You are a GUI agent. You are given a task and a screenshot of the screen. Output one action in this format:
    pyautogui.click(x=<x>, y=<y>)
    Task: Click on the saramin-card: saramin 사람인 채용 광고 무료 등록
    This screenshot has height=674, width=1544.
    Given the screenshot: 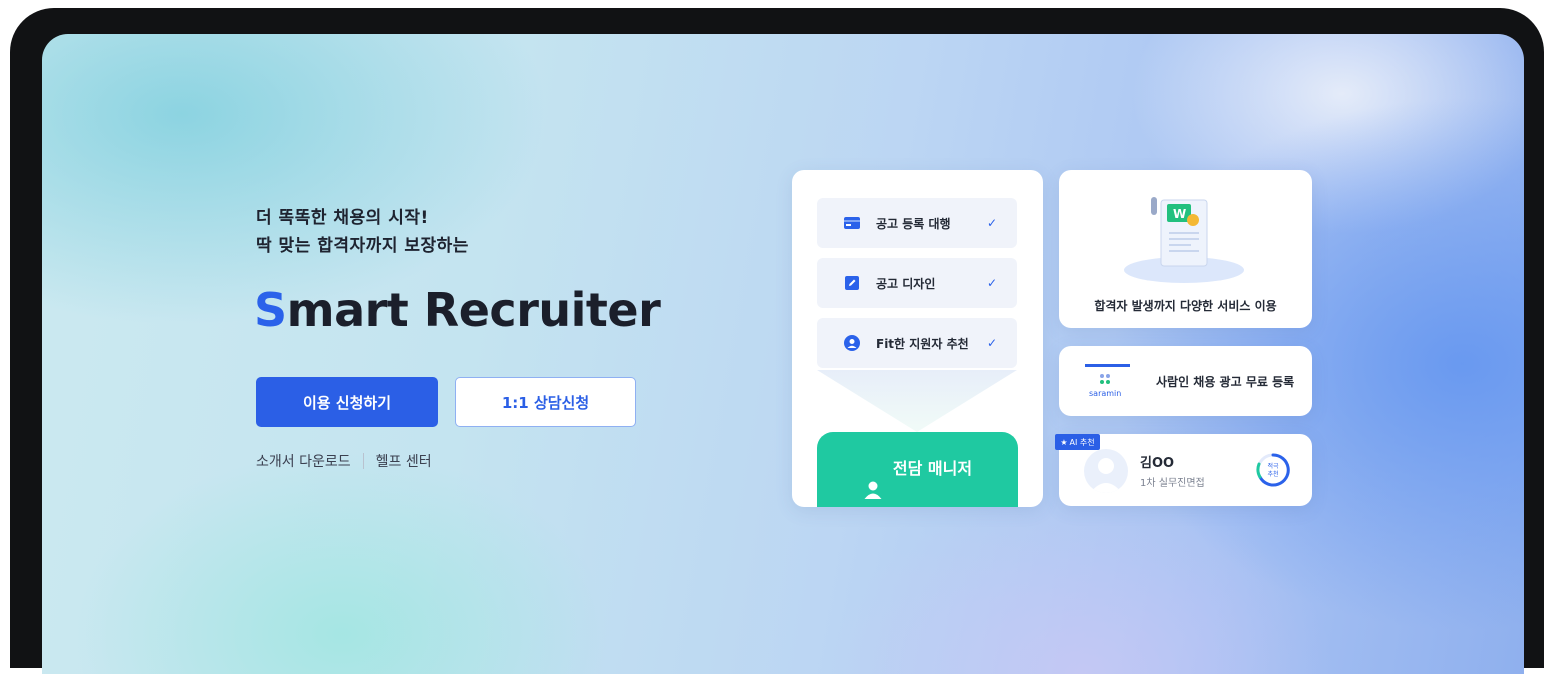 What is the action you would take?
    pyautogui.click(x=1185, y=381)
    